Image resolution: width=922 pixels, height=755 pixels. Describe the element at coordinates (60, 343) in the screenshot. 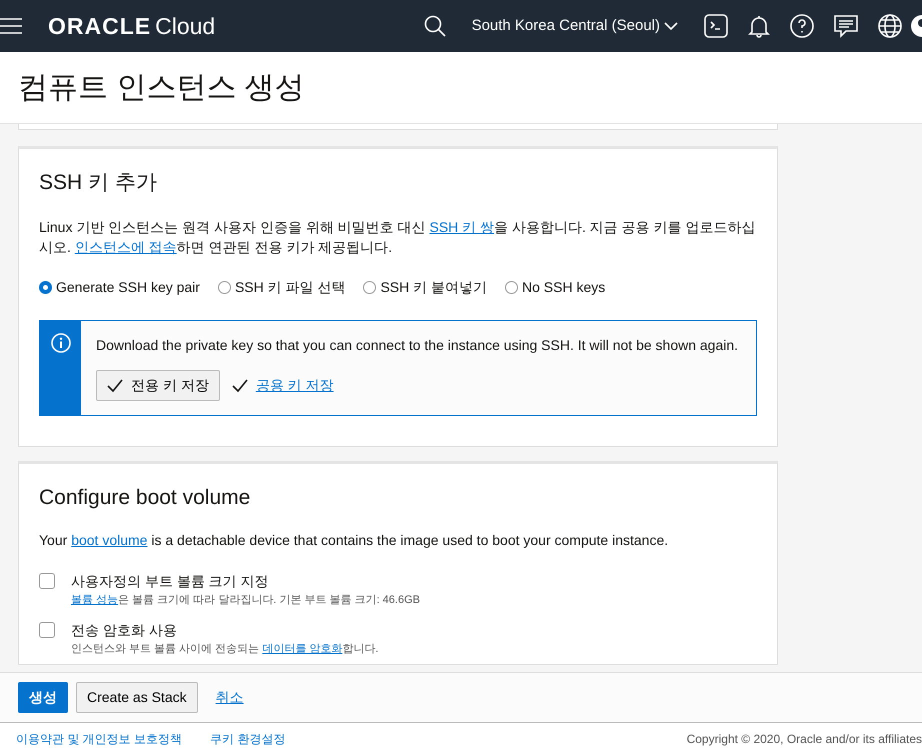

I see `info-icon` at that location.